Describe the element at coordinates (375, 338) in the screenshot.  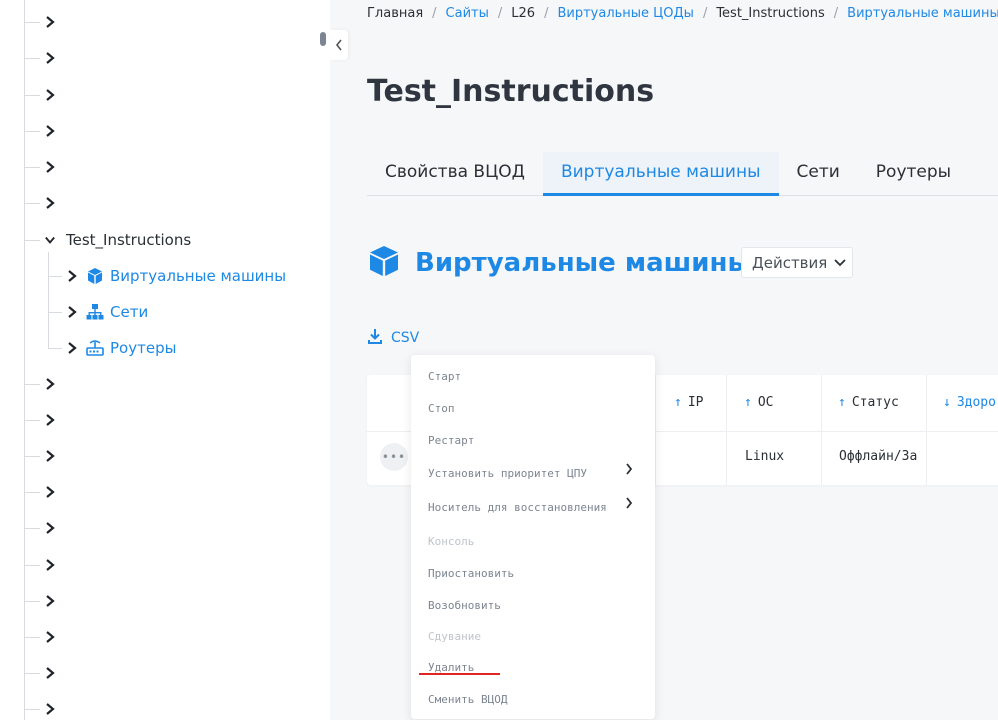
I see `download-icon` at that location.